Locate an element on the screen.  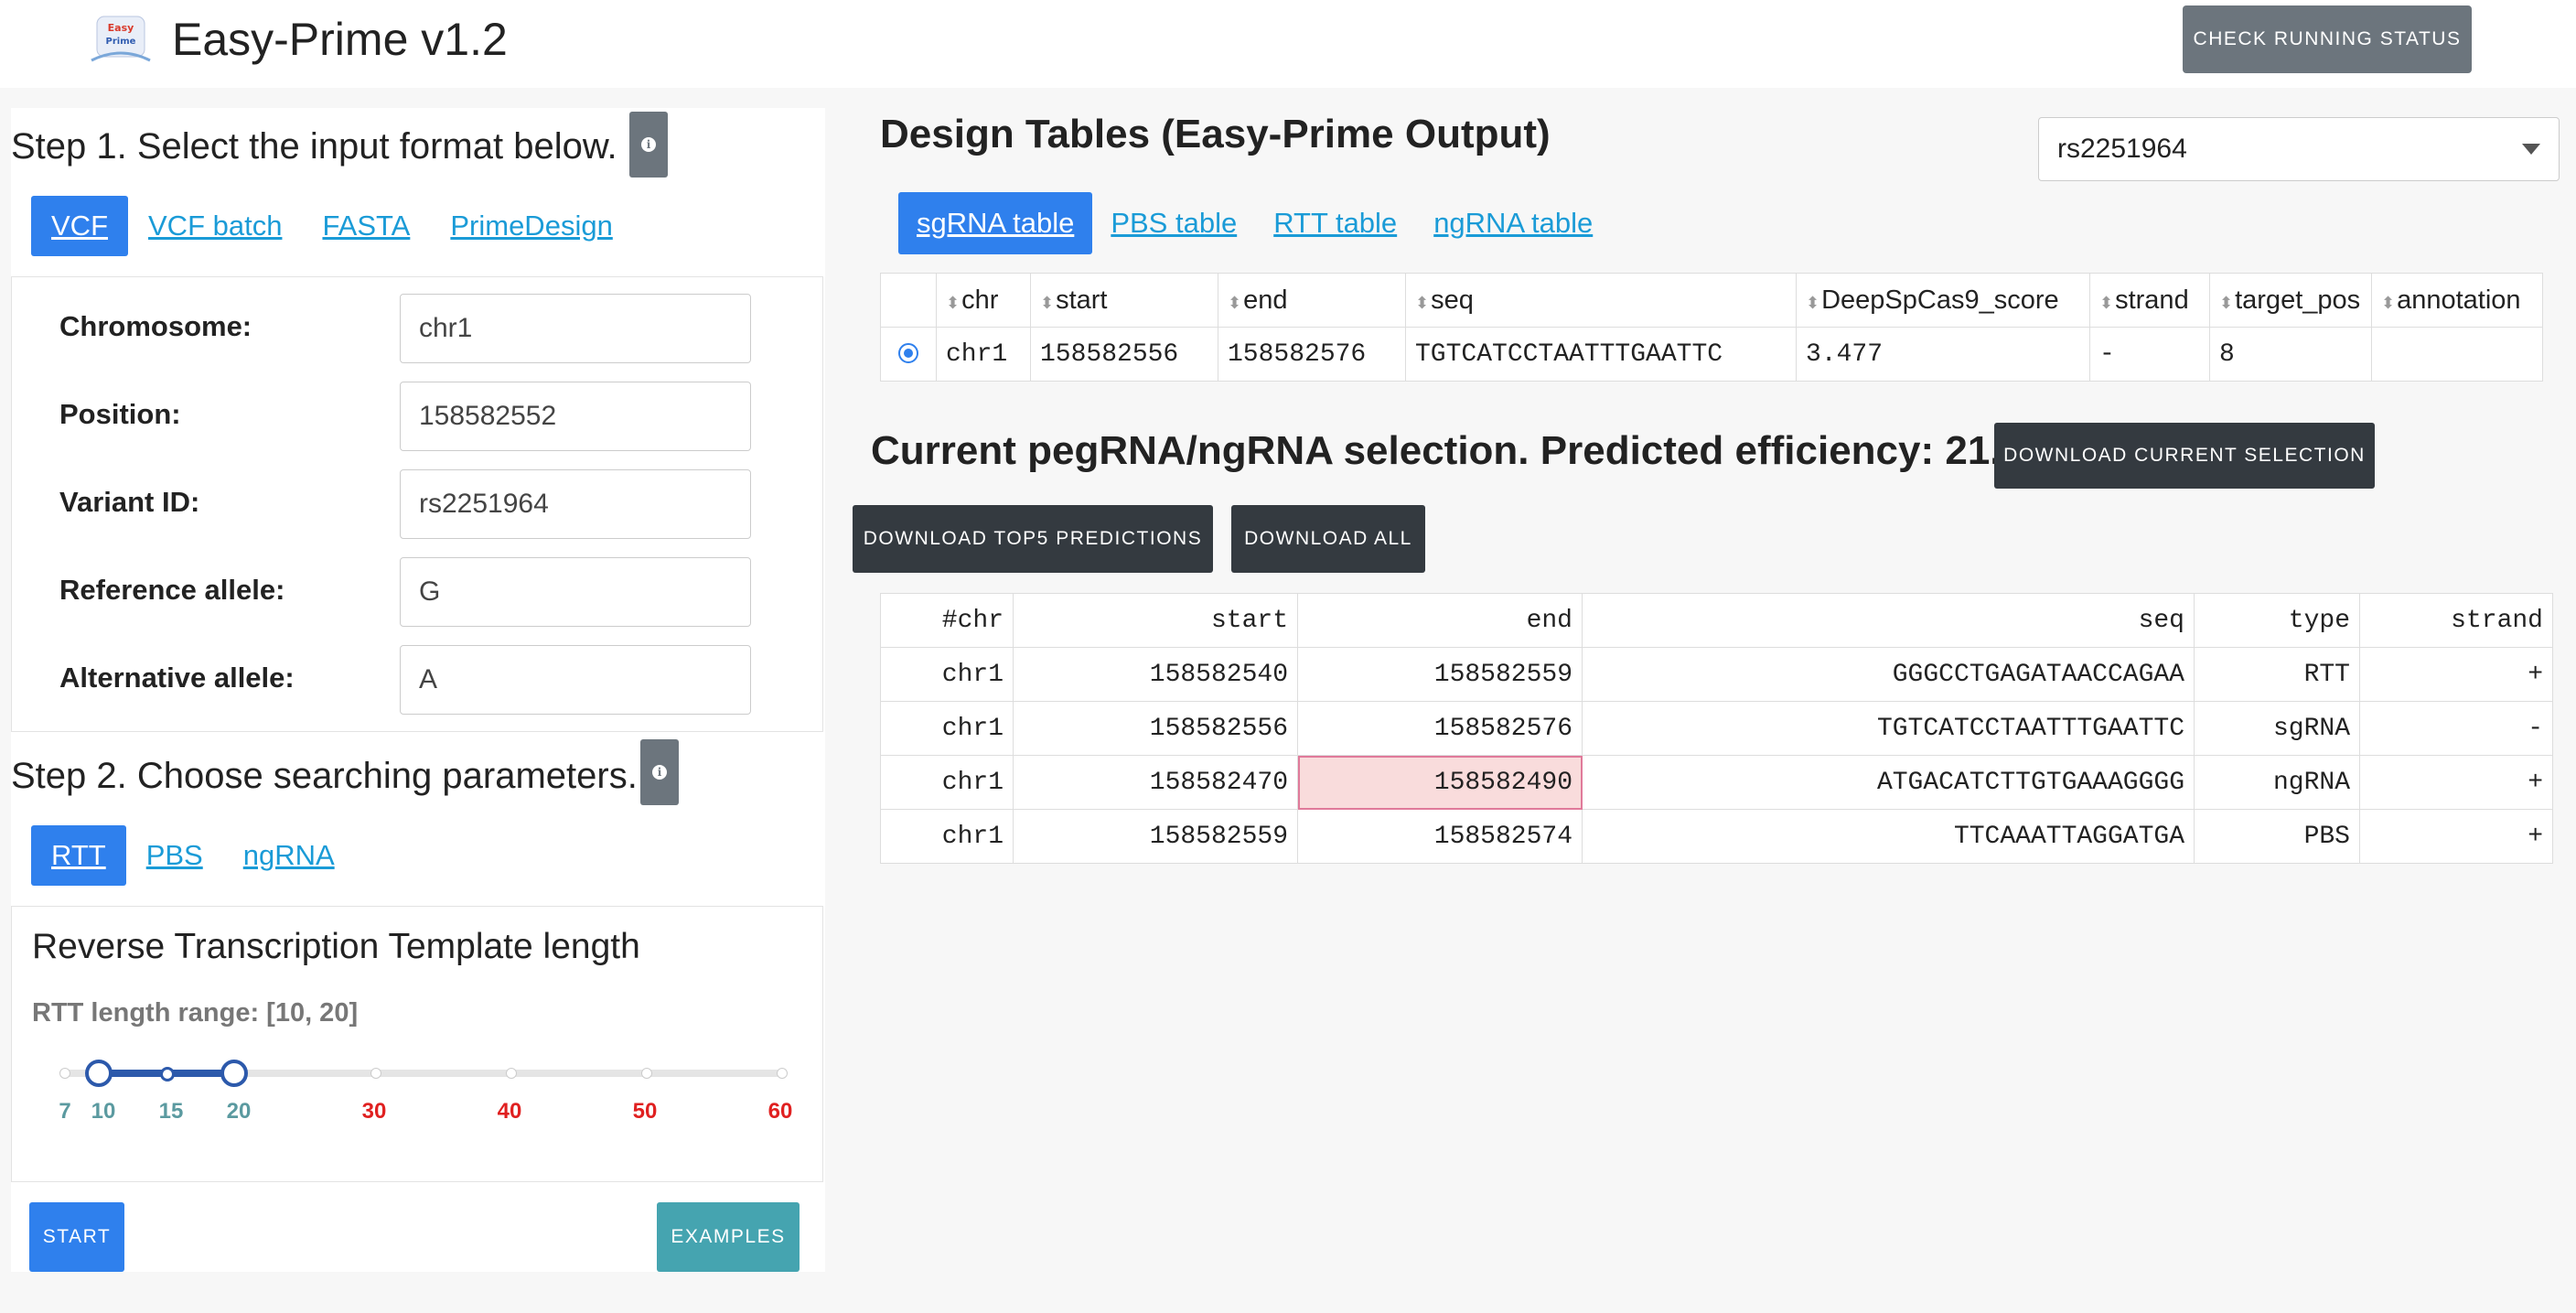
column-header: ⬍DeepSpCas9_score is located at coordinates (1943, 300).